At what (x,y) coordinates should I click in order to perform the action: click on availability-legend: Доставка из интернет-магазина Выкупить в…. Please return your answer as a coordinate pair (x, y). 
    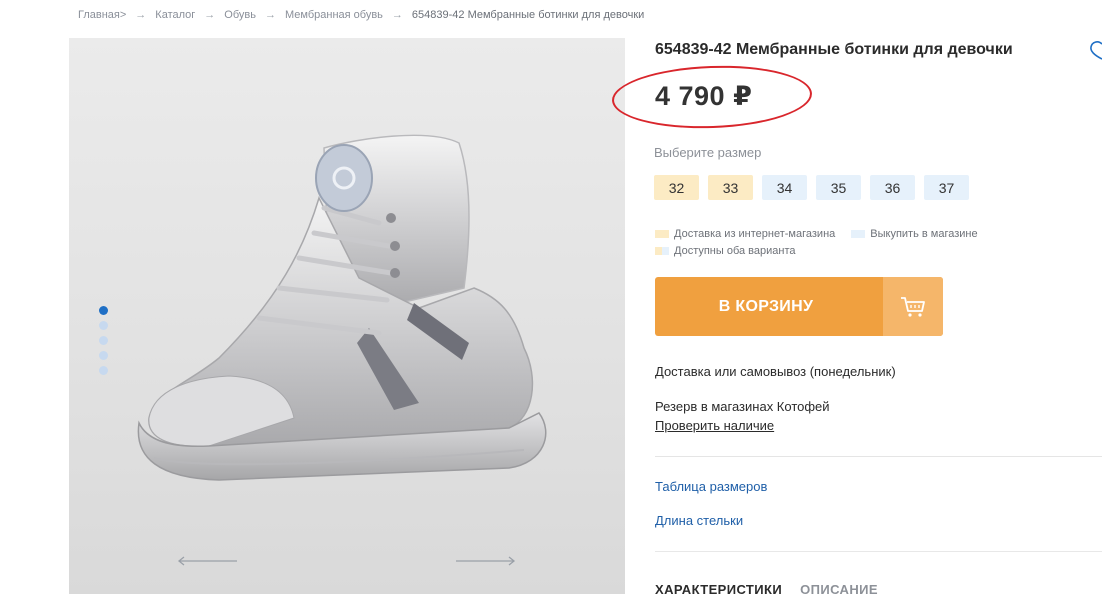
    Looking at the image, I should click on (824, 242).